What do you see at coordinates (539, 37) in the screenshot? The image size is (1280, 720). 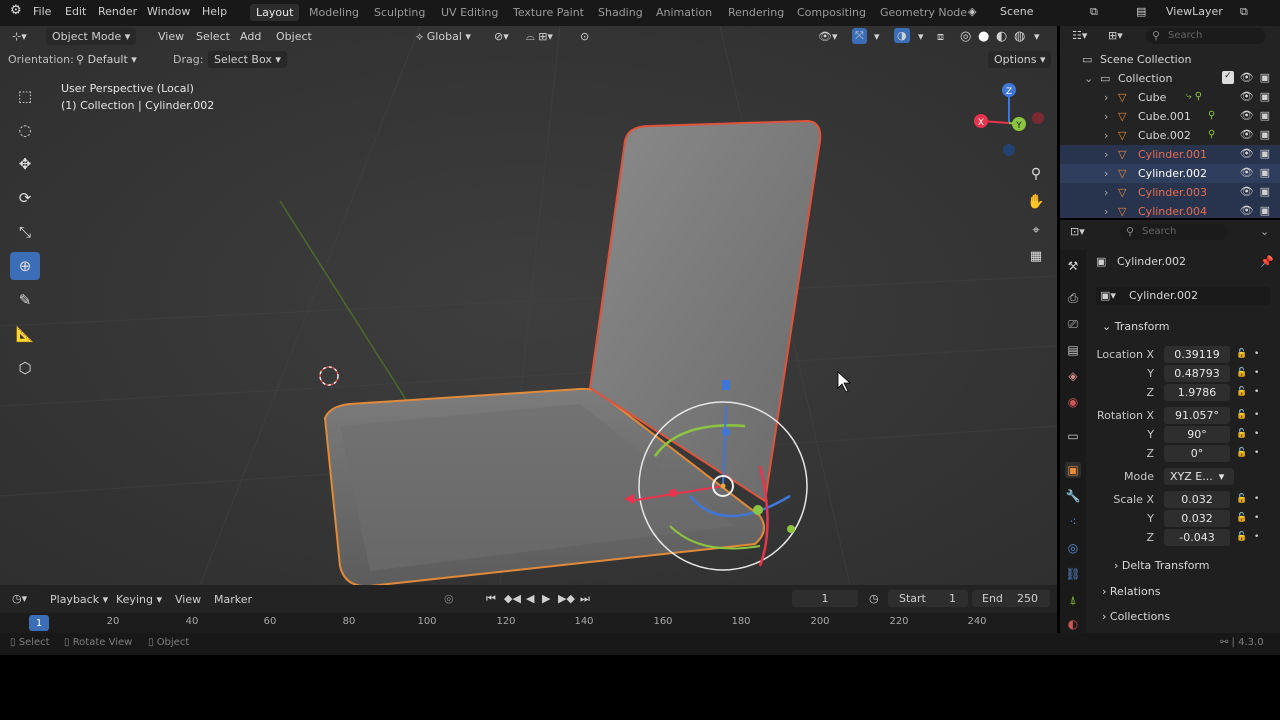 I see `snap-icon: ⌓ ⊞▾` at bounding box center [539, 37].